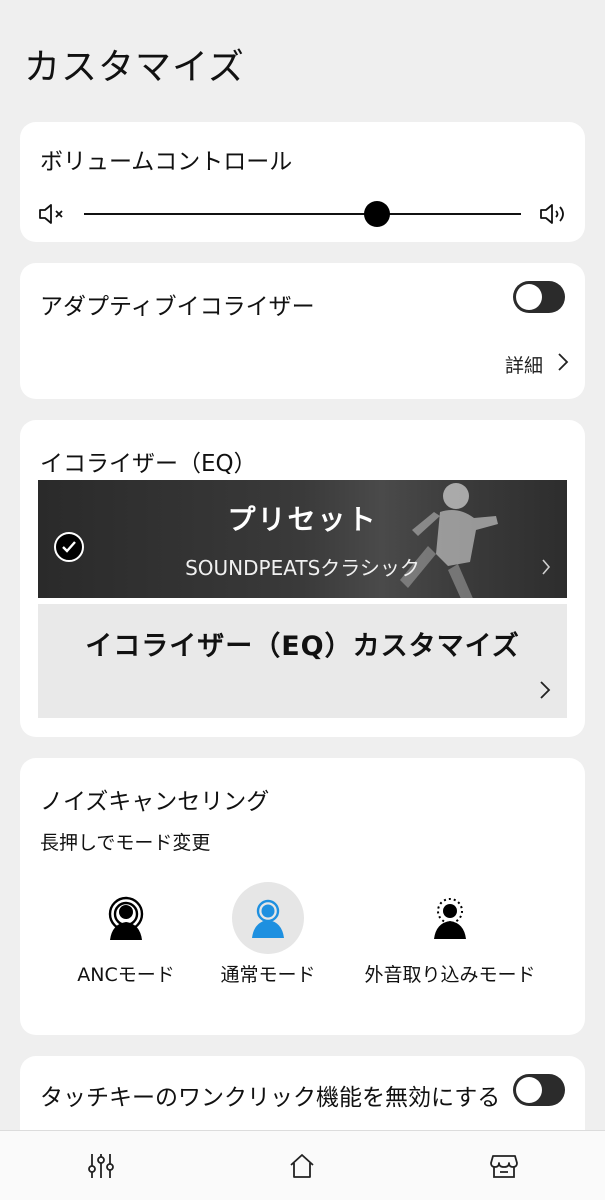 The height and width of the screenshot is (1200, 605). I want to click on volume-title: ボリュームコントロール, so click(166, 162).